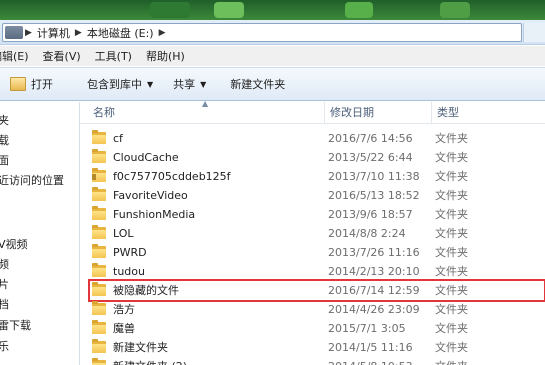  Describe the element at coordinates (146, 157) in the screenshot. I see `file-name: CloudCache` at that location.